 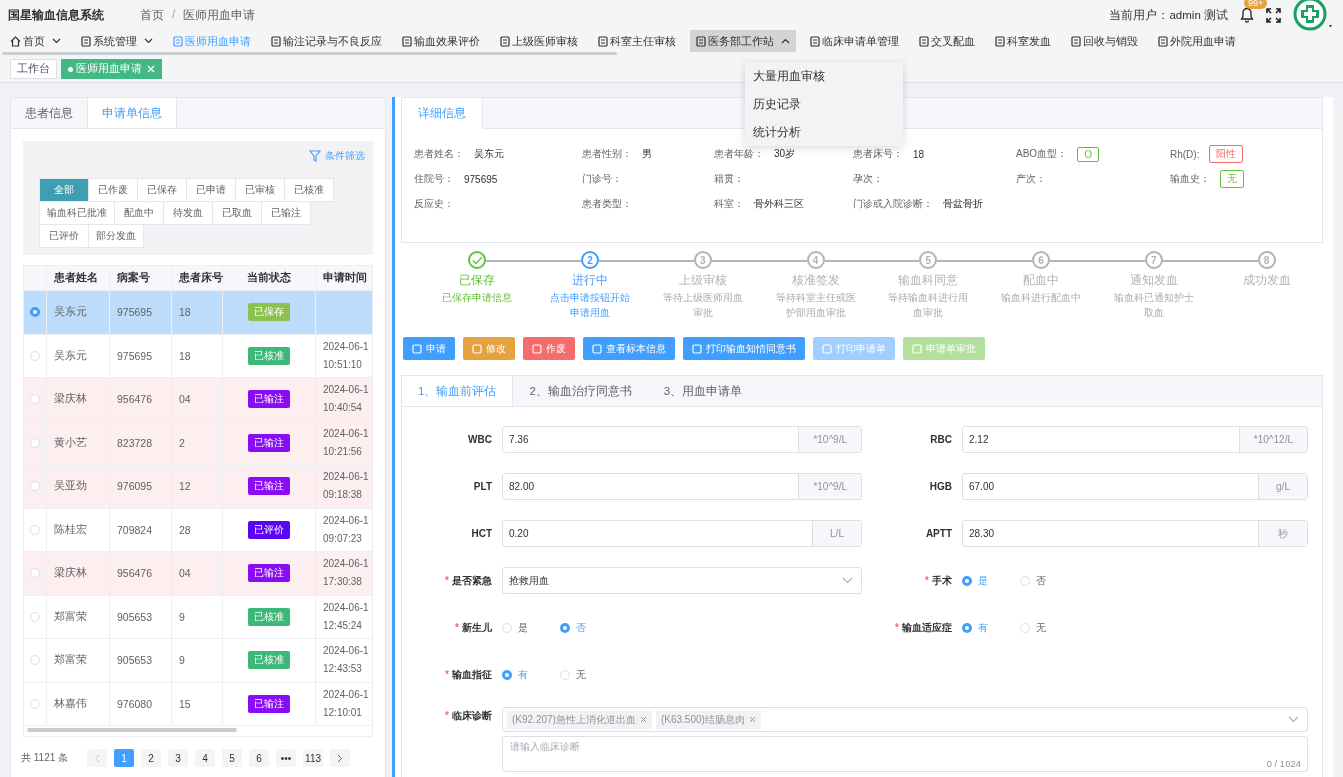 What do you see at coordinates (198, 574) in the screenshot?
I see `table-row: 梁庆林 956476 04 已输注 2024-06-1 17:30:38` at bounding box center [198, 574].